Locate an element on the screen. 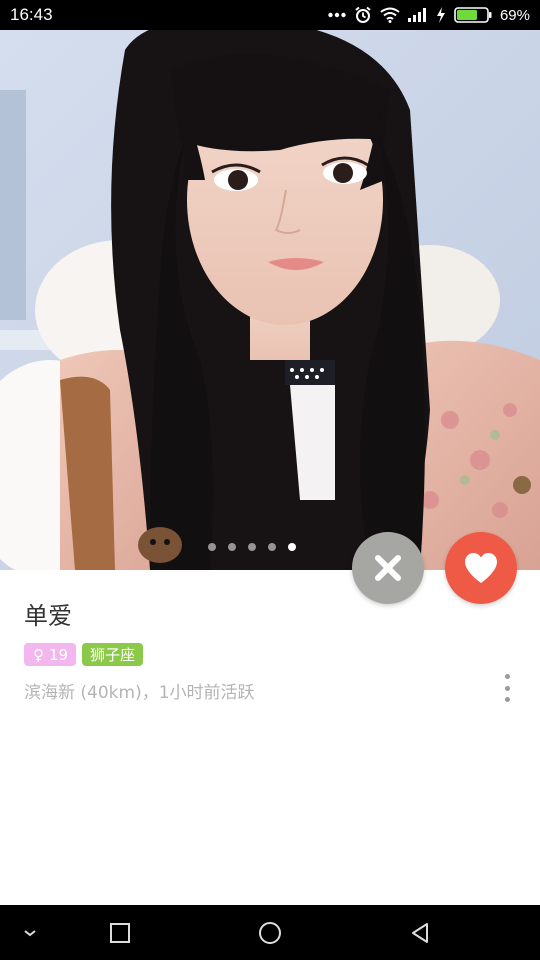  profile-name: 单爱 is located at coordinates (48, 616).